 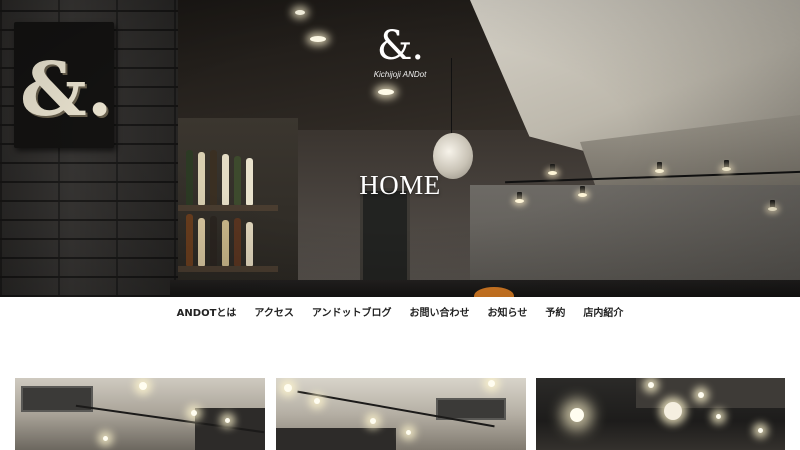 I want to click on pendant-lamp, so click(x=673, y=411).